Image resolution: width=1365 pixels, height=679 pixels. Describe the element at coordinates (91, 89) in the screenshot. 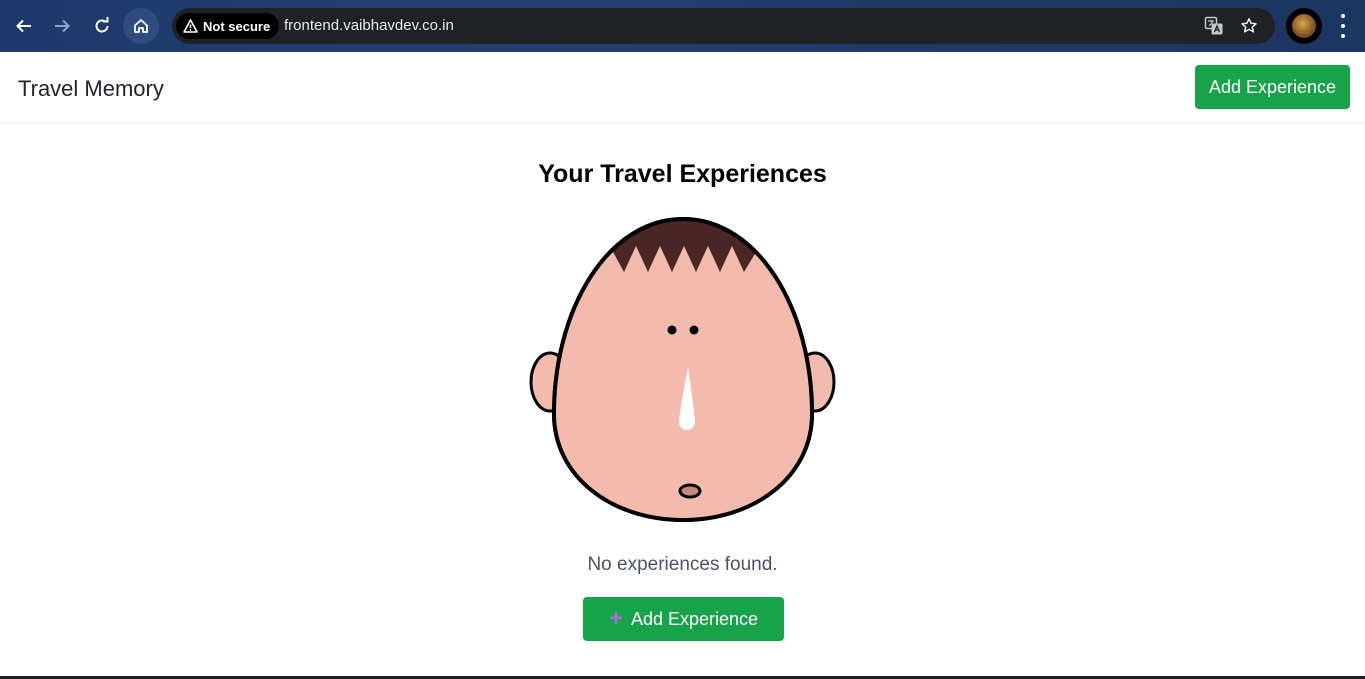

I see `brand-title: Travel Memory` at that location.